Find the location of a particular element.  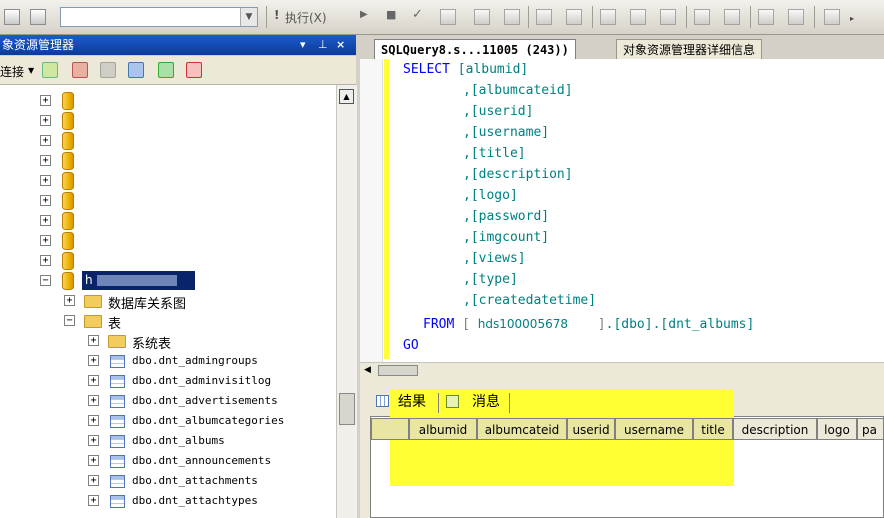

tab-divider is located at coordinates (438, 403).